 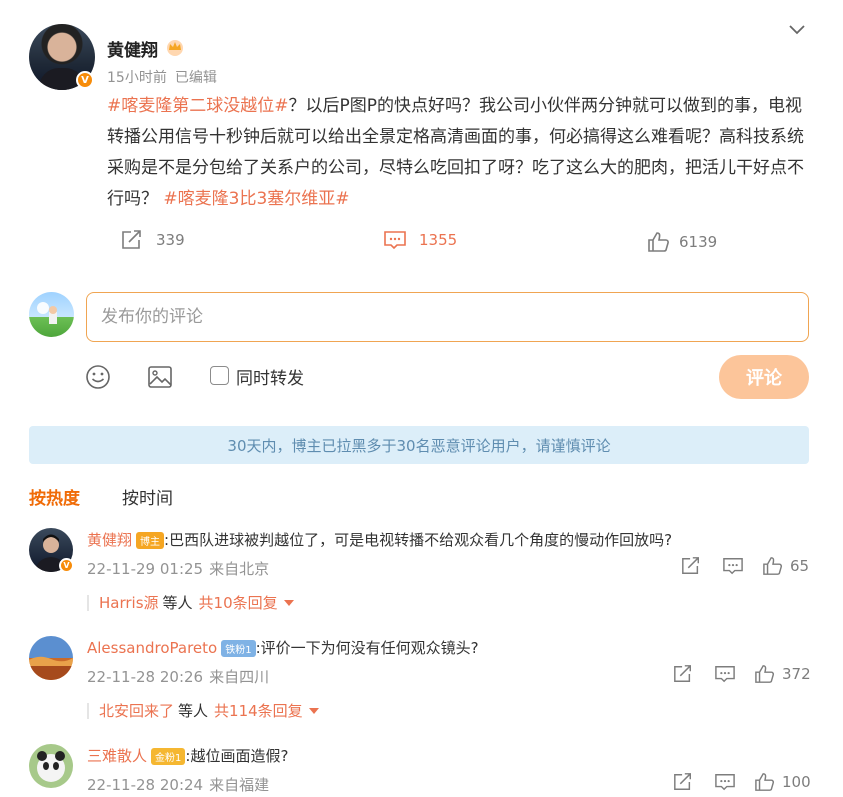 What do you see at coordinates (198, 106) in the screenshot?
I see `topic-link: #喀麦隆第二球没越位#` at bounding box center [198, 106].